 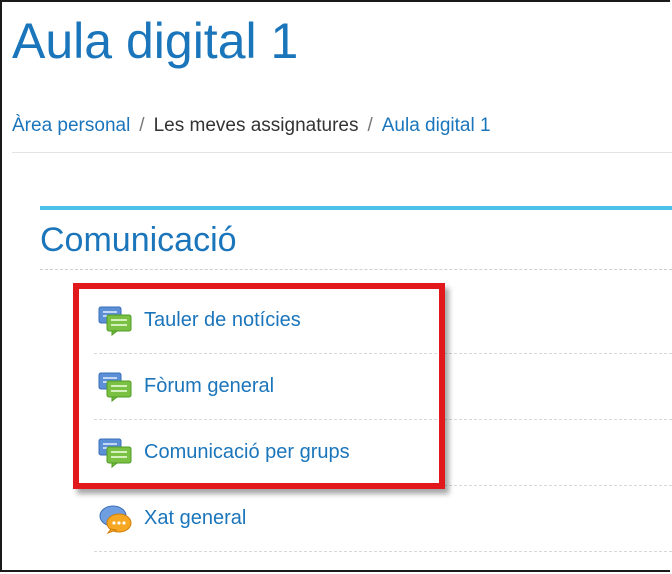 I want to click on activity-link-tauler-de-noticies: Tauler de notícies, so click(x=197, y=321).